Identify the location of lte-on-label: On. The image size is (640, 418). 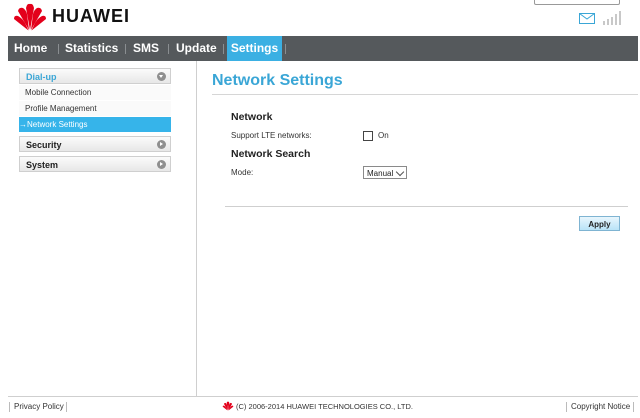
(383, 135).